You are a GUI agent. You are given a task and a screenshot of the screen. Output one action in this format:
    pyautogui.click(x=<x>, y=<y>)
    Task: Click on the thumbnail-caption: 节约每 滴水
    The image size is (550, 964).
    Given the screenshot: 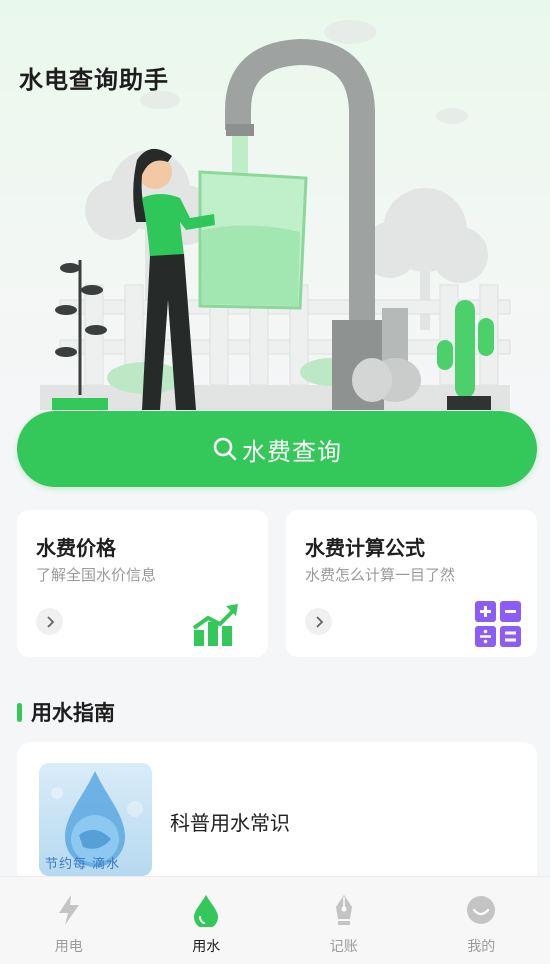 What is the action you would take?
    pyautogui.click(x=82, y=862)
    